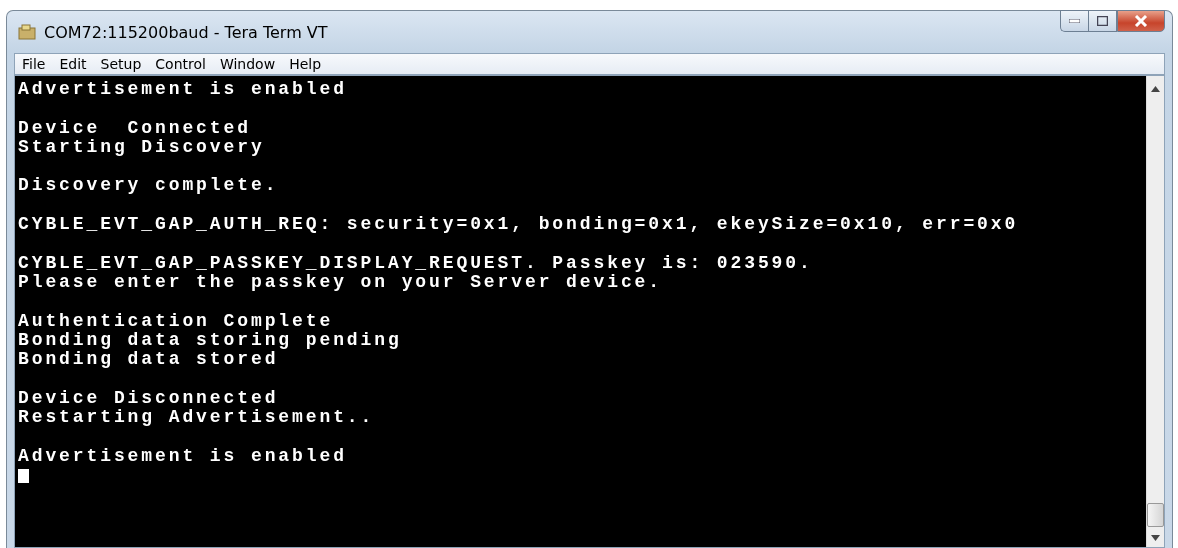 This screenshot has width=1178, height=548. I want to click on terminal-line: Starting Discovery, so click(141, 147).